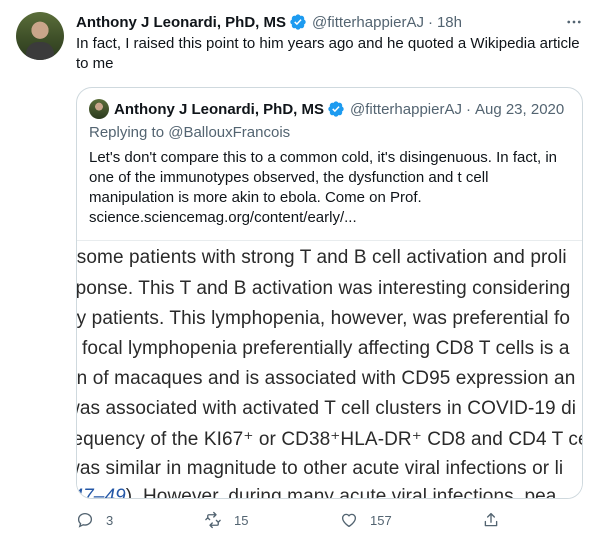 This screenshot has height=540, width=598. I want to click on quoted-handle: @fitterhappierAJ, so click(406, 109).